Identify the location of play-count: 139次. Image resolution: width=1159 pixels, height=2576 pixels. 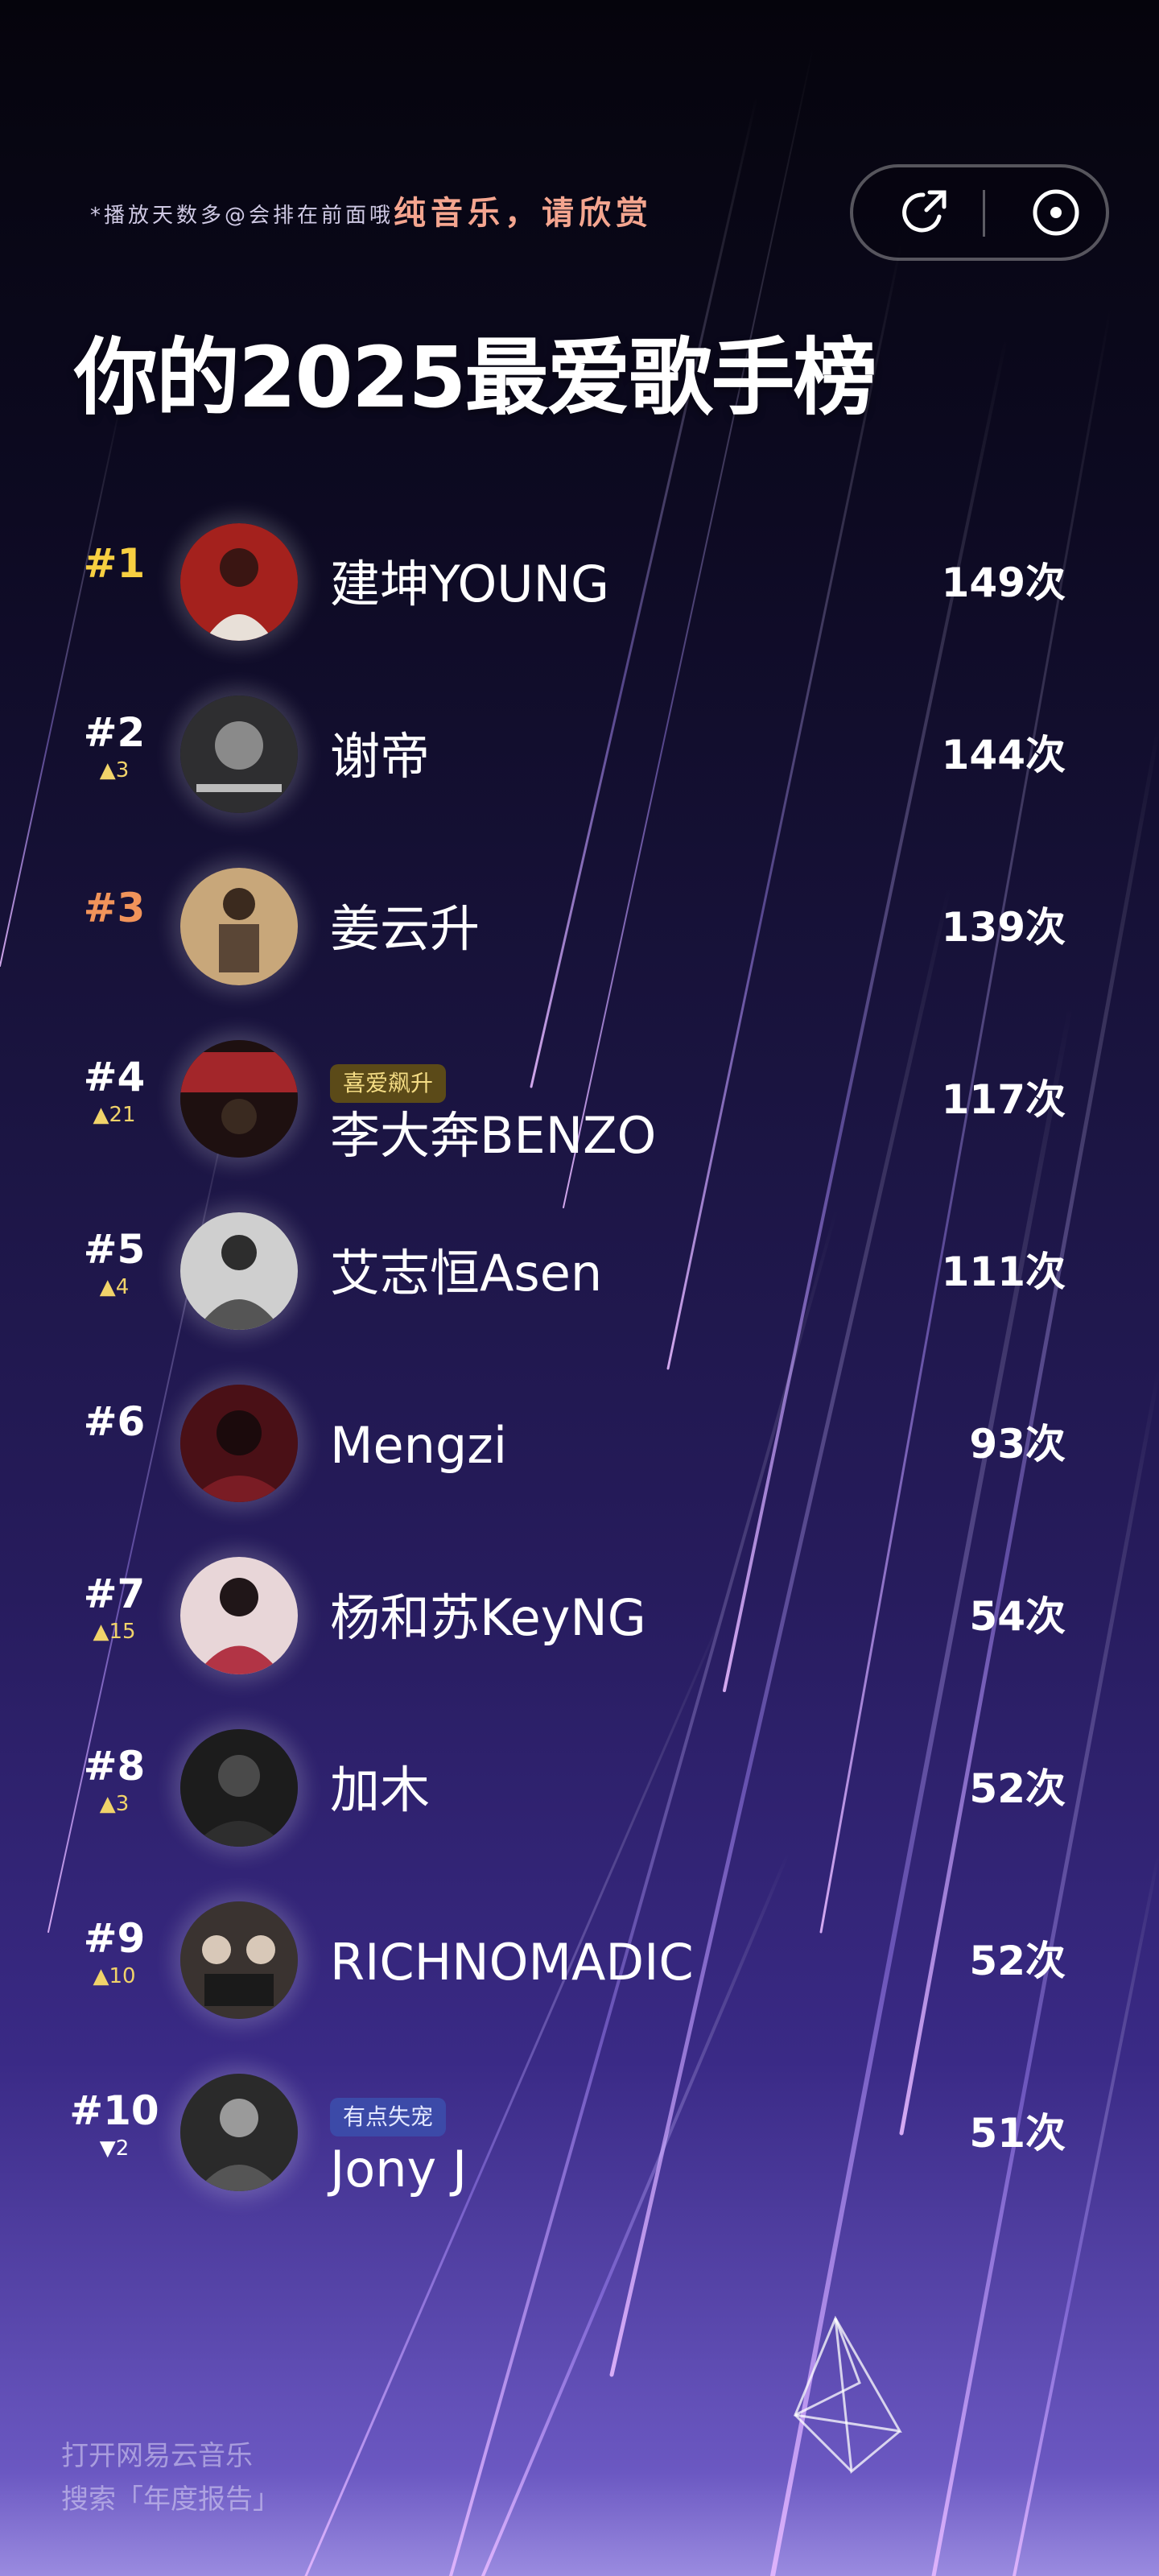
(1004, 927).